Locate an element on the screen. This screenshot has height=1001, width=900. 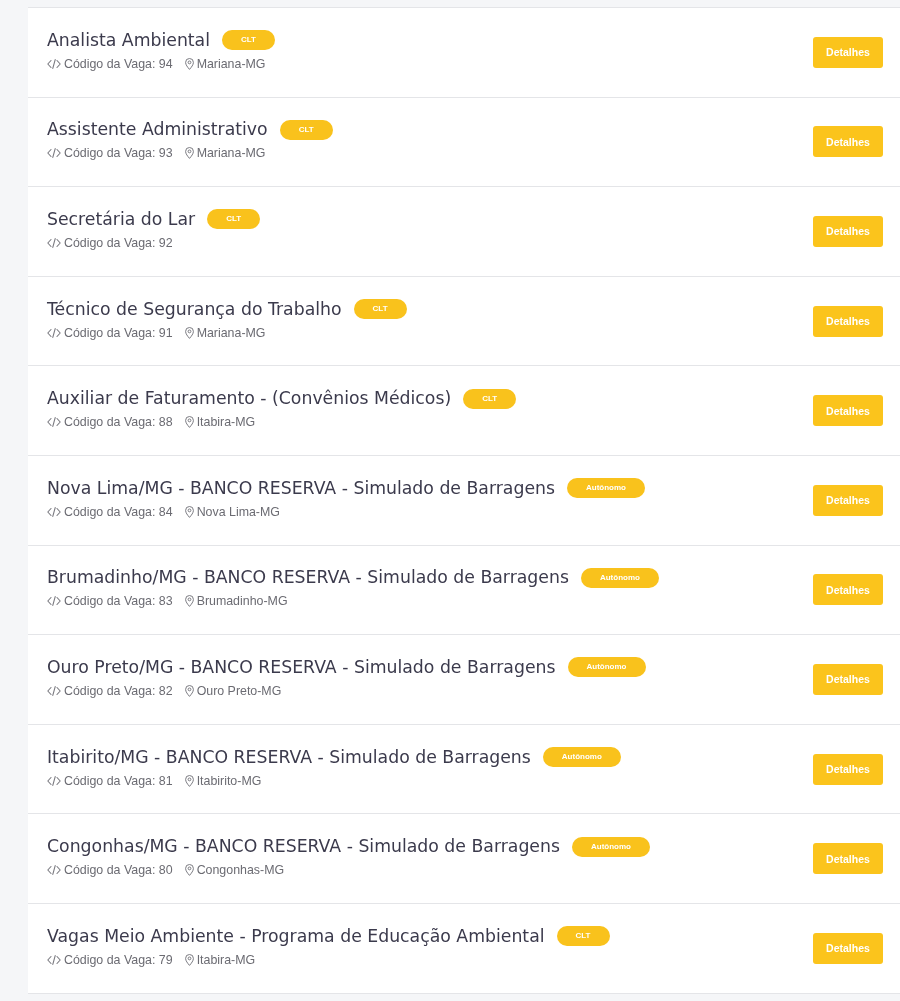
job-code: Código da Vaga: 94 is located at coordinates (118, 63).